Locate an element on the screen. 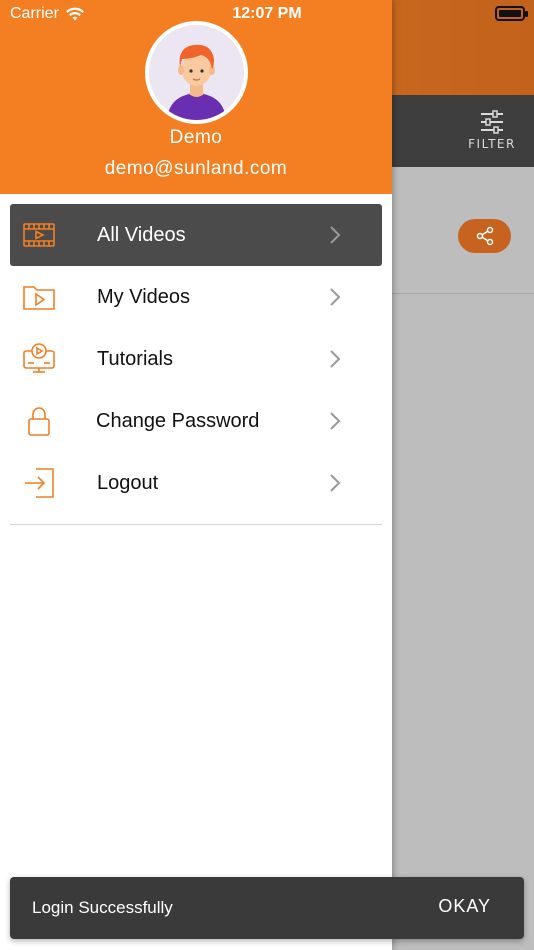 Image resolution: width=534 pixels, height=950 pixels. menu-item-label: All Videos is located at coordinates (141, 235).